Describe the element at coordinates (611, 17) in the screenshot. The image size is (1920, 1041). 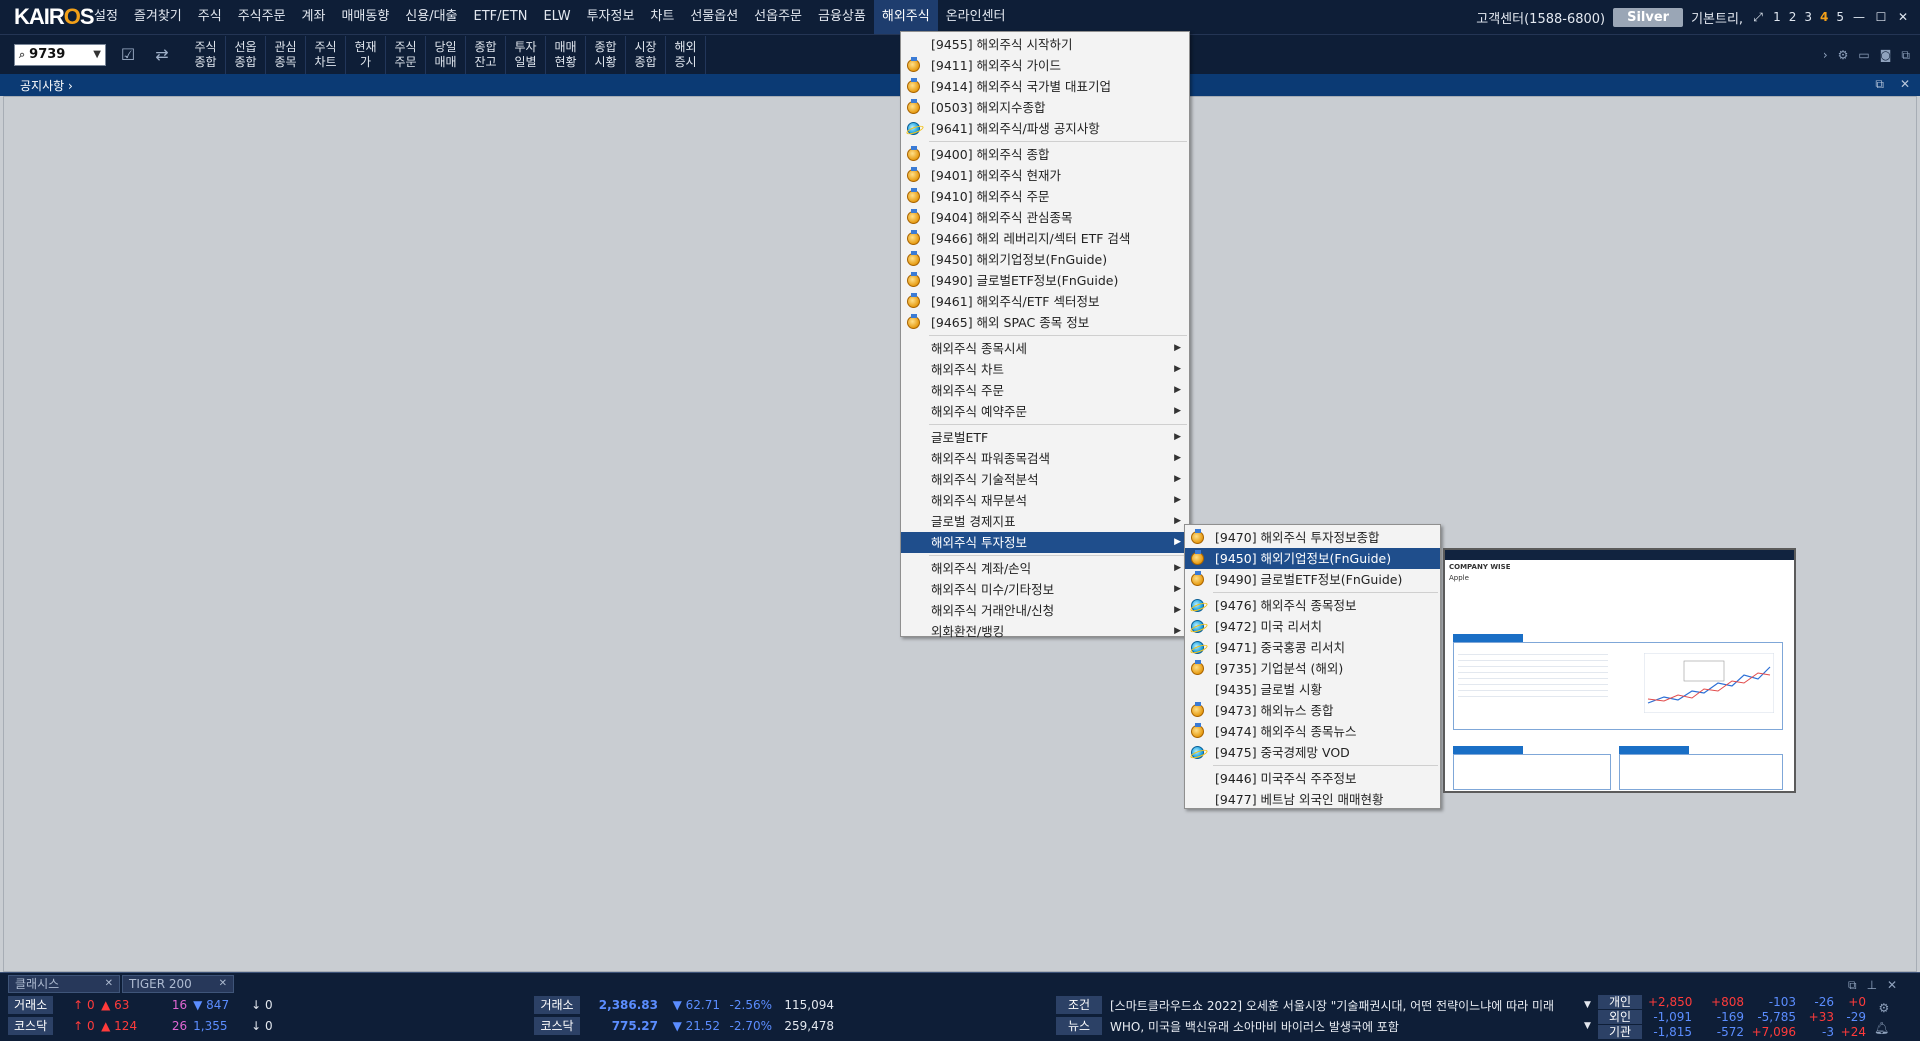
I see `menu-9: 투자정보` at that location.